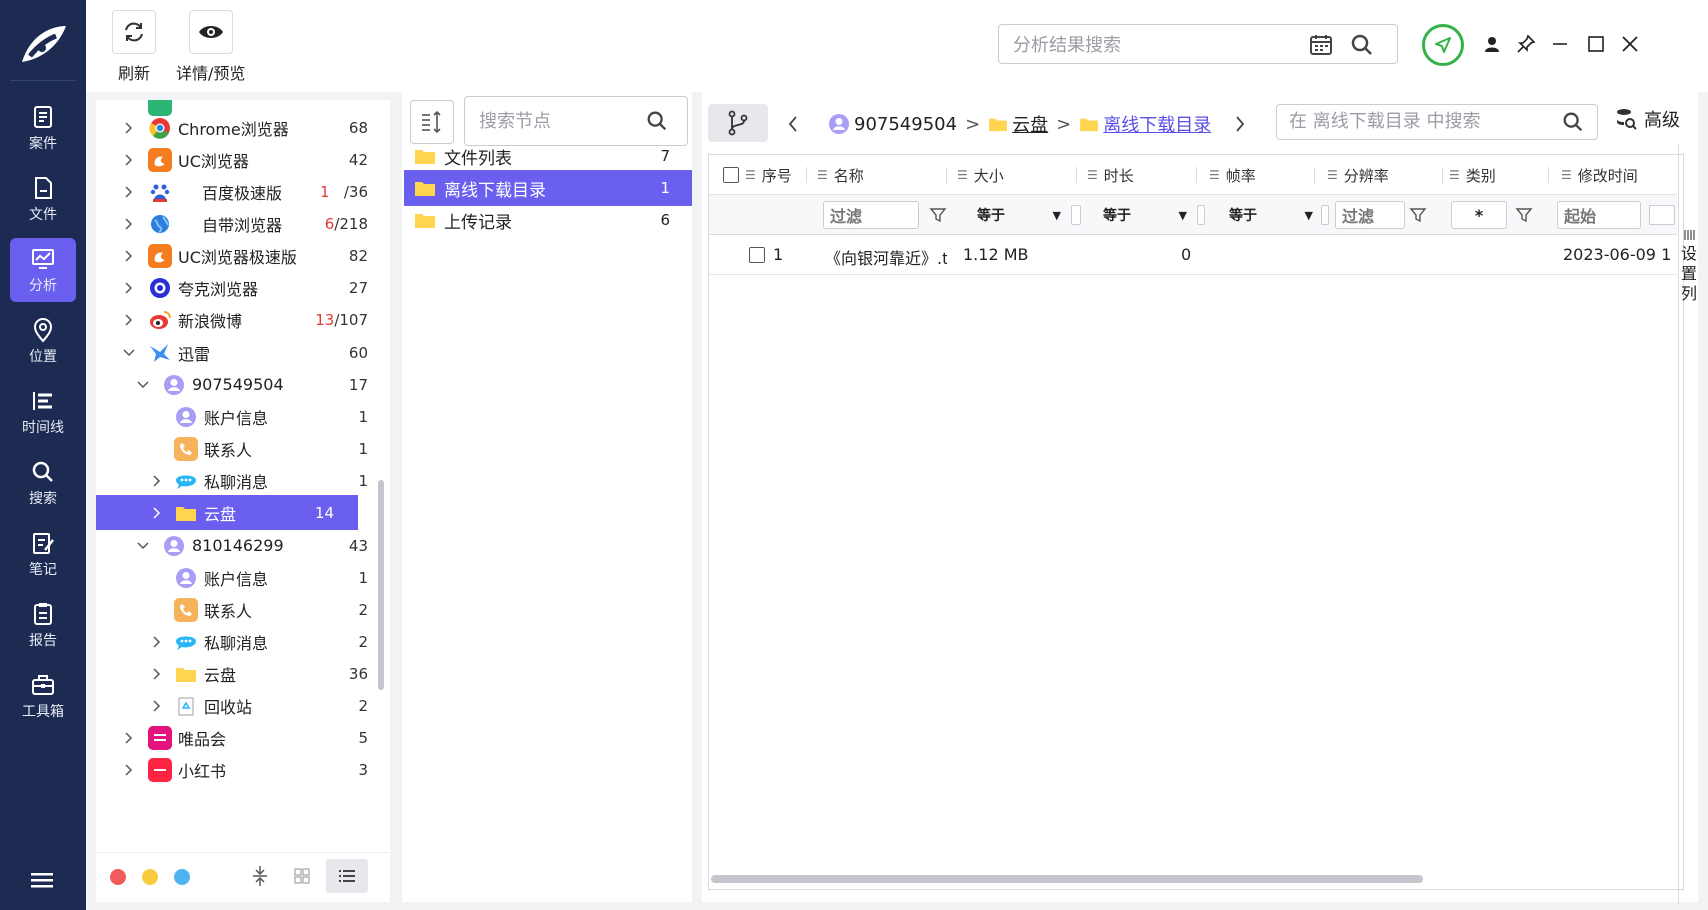 Image resolution: width=1708 pixels, height=910 pixels. I want to click on column-size: ☰ 大小, so click(1017, 175).